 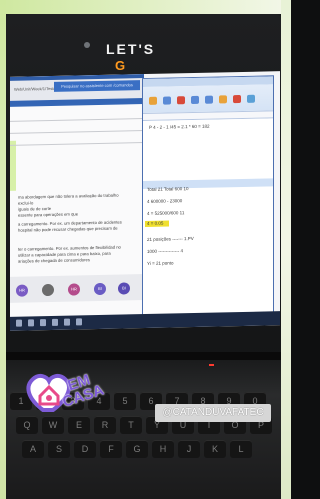 What do you see at coordinates (59, 449) in the screenshot?
I see `keyboard-key: S` at bounding box center [59, 449].